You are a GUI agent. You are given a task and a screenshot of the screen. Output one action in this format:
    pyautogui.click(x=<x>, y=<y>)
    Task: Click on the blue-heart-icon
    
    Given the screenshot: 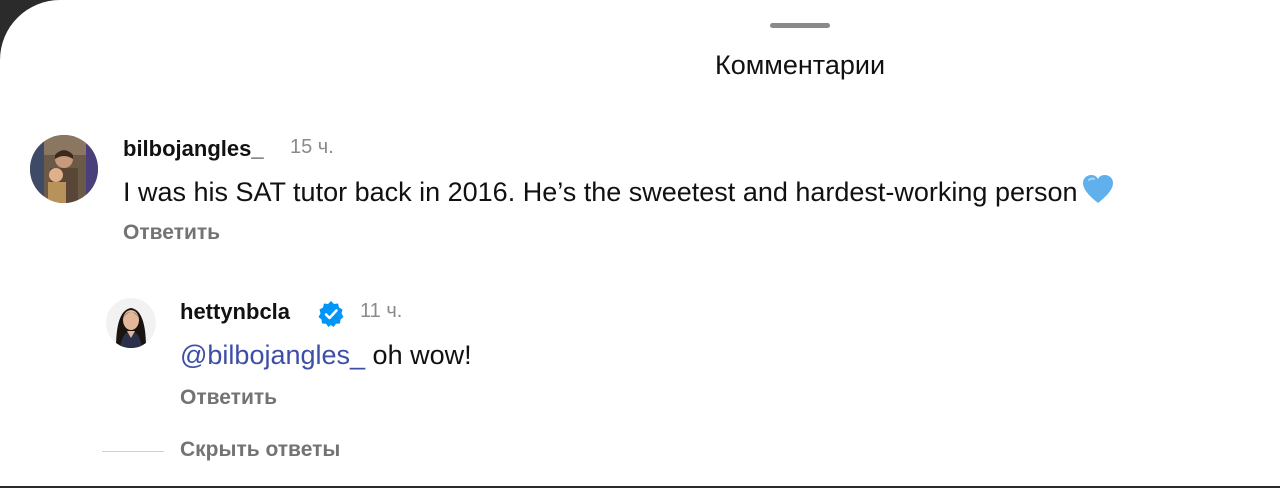 What is the action you would take?
    pyautogui.click(x=1098, y=192)
    